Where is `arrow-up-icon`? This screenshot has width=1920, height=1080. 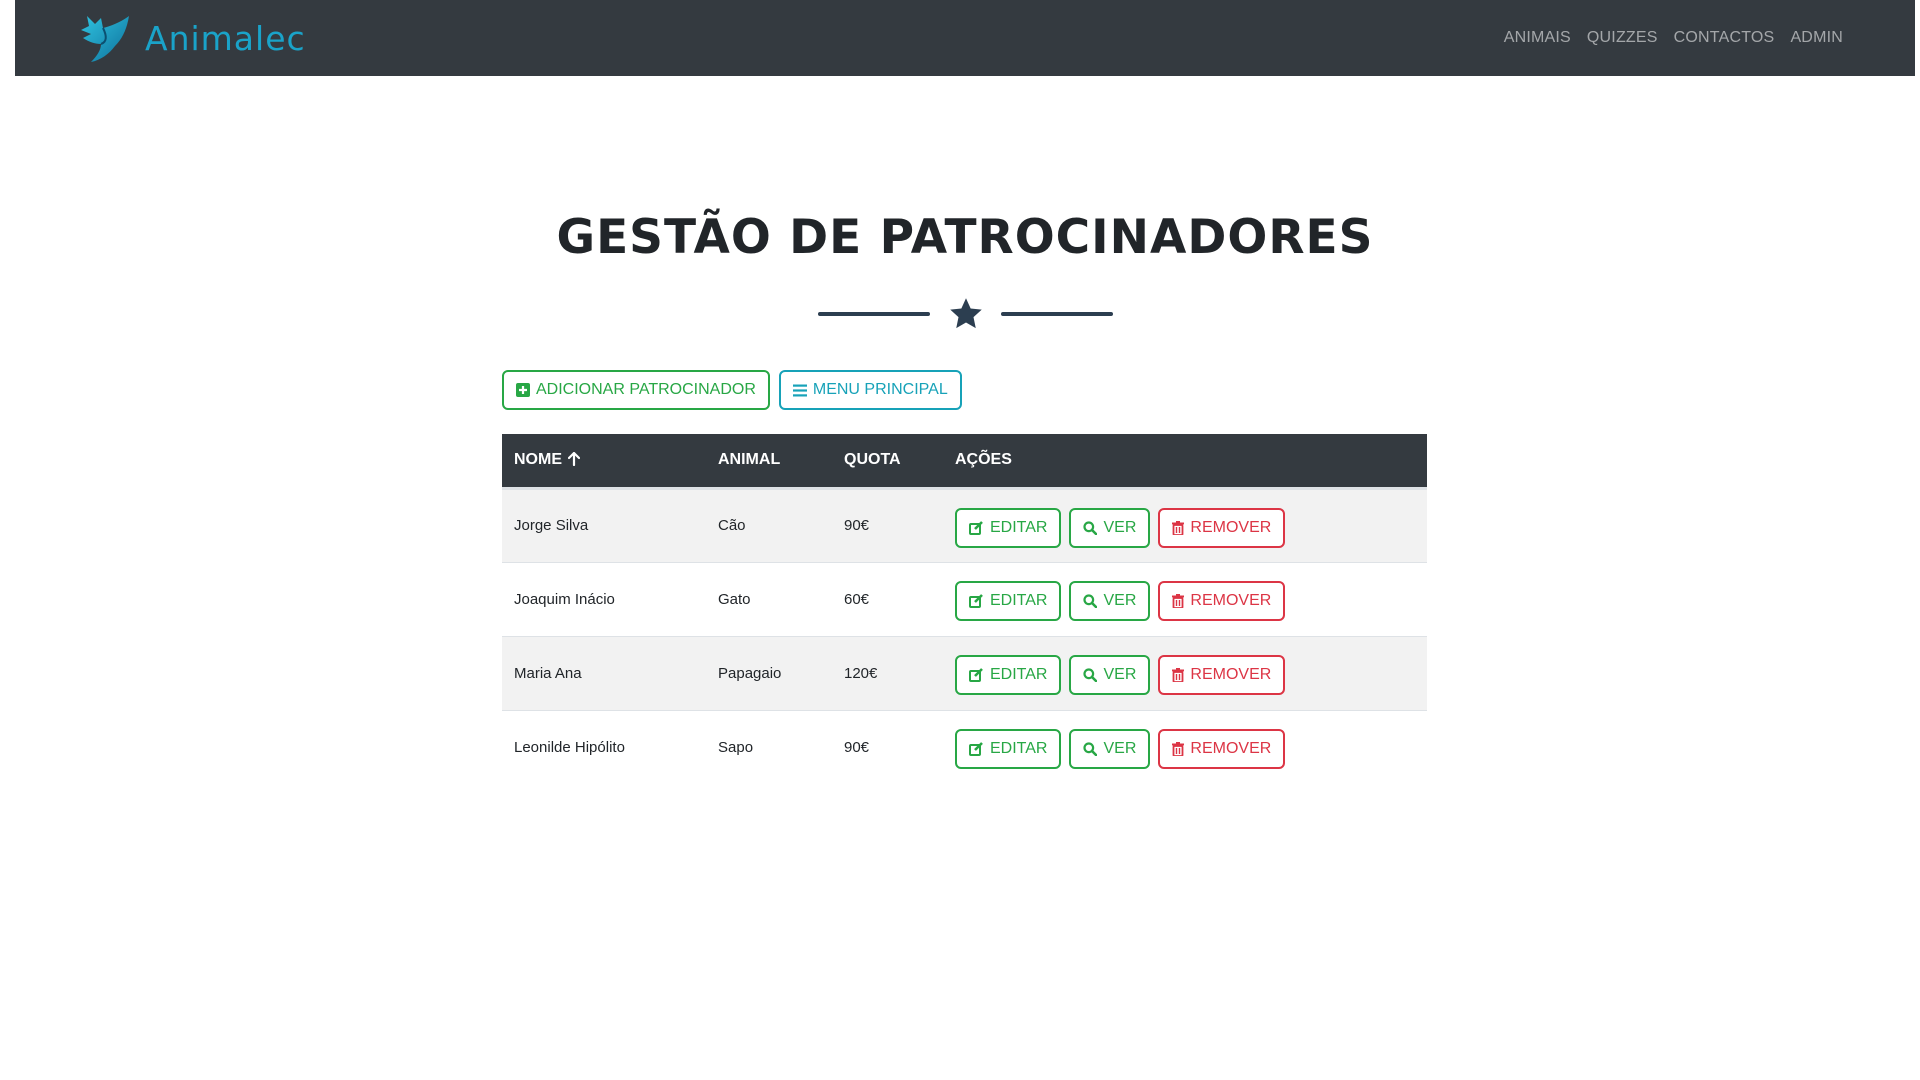 arrow-up-icon is located at coordinates (574, 459).